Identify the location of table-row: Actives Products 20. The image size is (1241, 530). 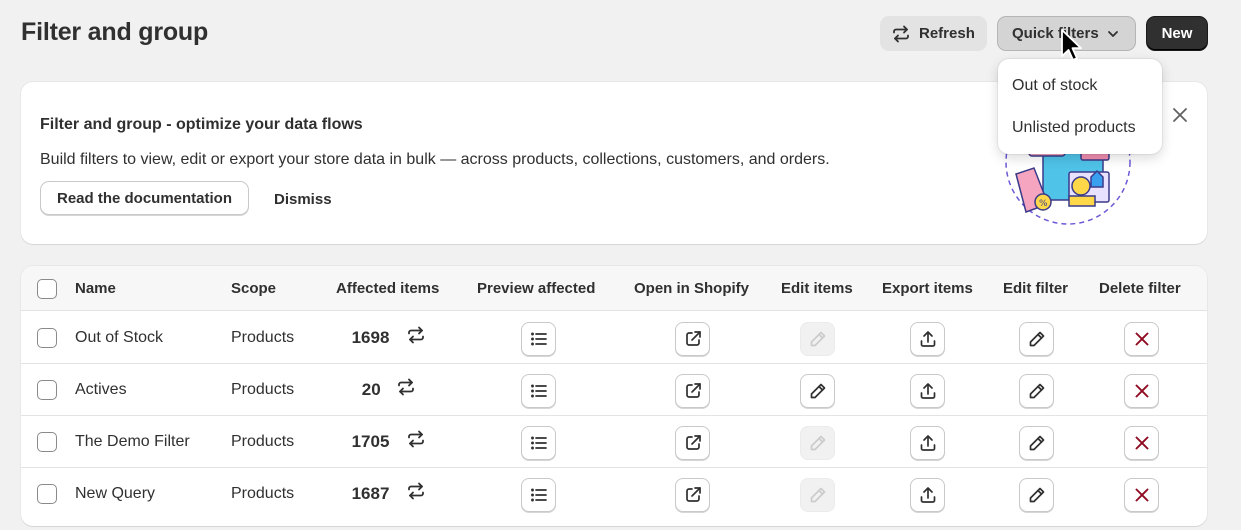
(614, 390).